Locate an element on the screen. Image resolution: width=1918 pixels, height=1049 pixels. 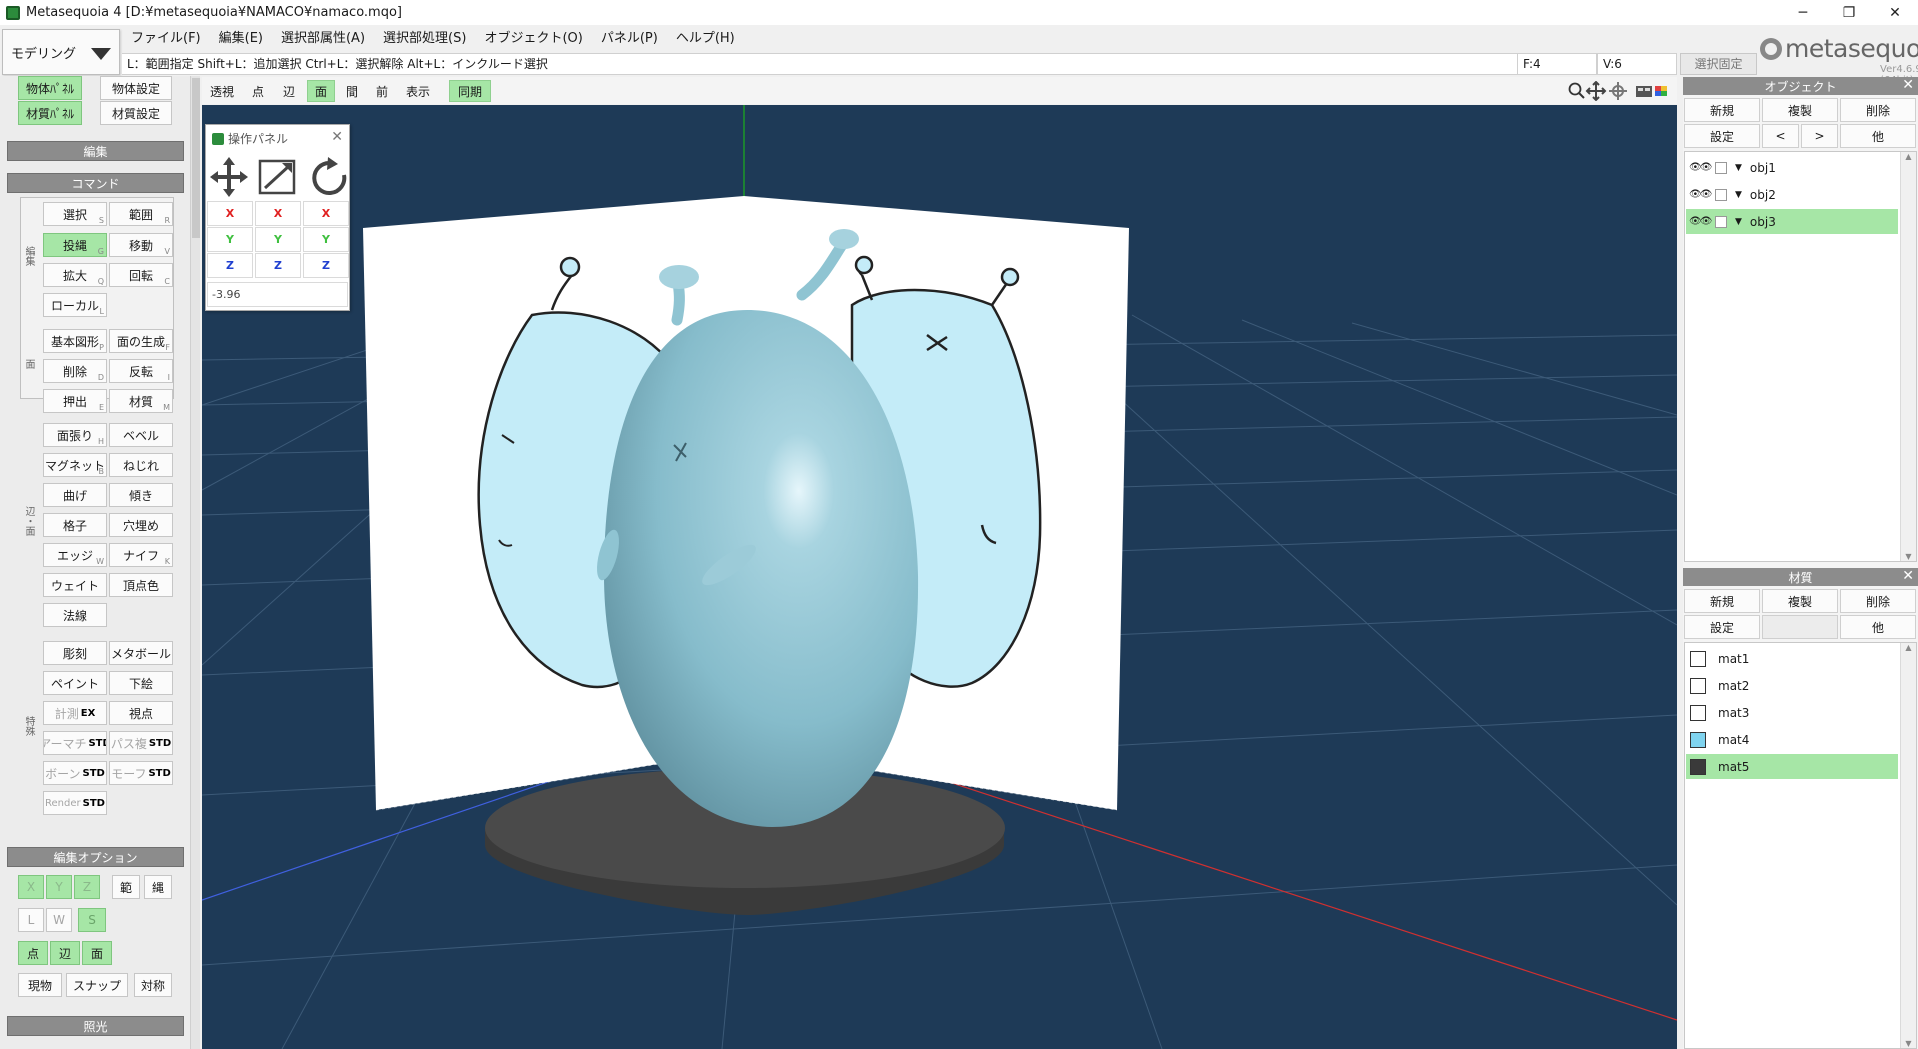
paint-command: ペイント is located at coordinates (75, 683).